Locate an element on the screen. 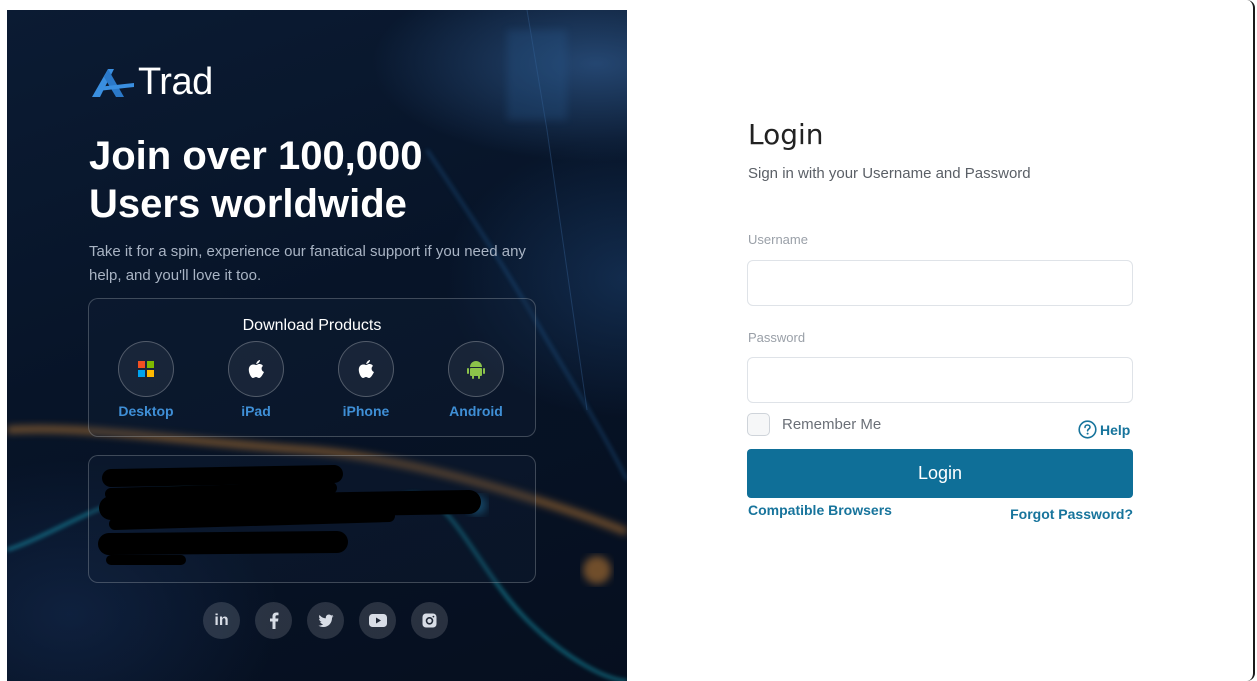  atrad-logo: Trad is located at coordinates (151, 82).